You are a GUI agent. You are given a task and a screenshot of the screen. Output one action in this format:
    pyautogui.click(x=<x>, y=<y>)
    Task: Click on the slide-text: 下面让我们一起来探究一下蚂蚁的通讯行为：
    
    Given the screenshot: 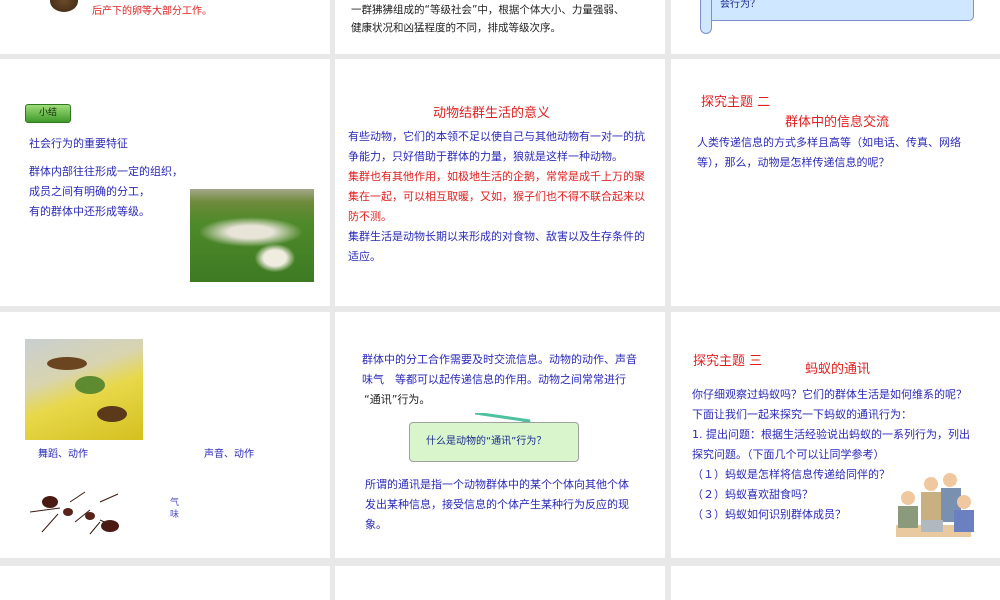 What is the action you would take?
    pyautogui.click(x=802, y=414)
    